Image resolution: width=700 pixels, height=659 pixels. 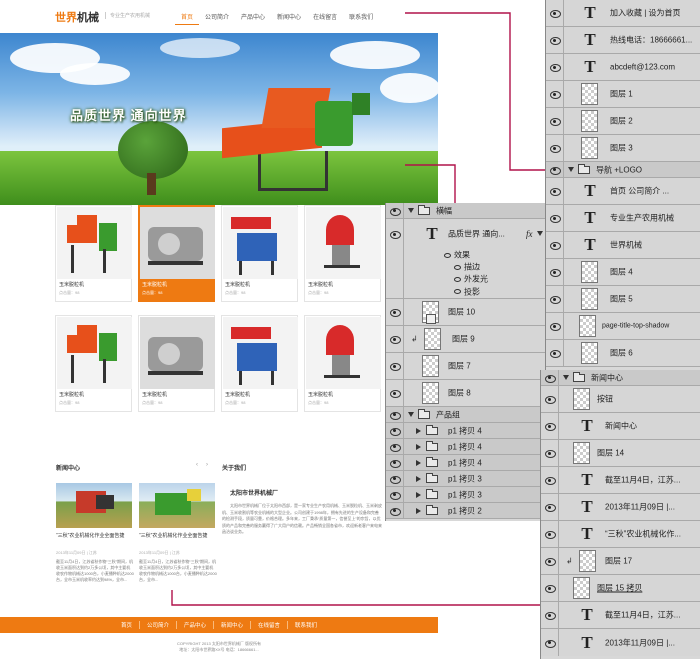 I want to click on news-item-title: “三秋”农业机械化作业全面告捷, so click(x=178, y=536).